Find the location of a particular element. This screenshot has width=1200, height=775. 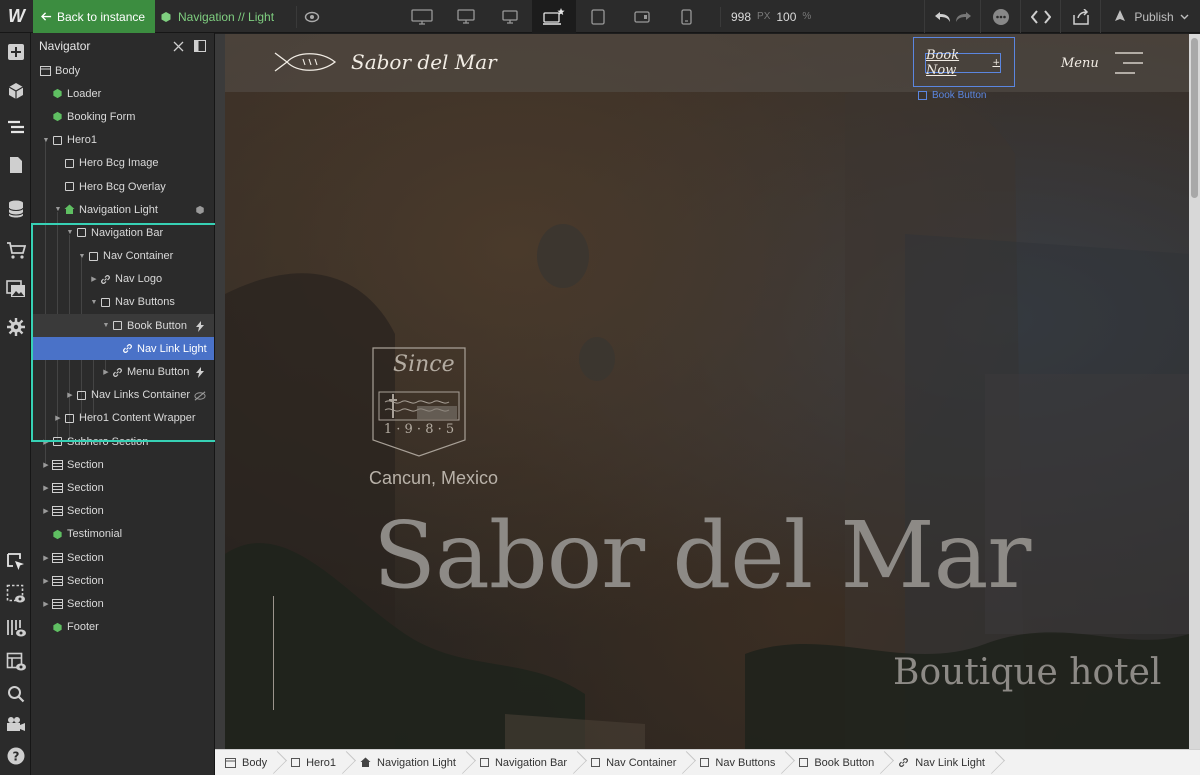

since-badge: Since 1 · 9 · 8 · 5 is located at coordinates (419, 402).